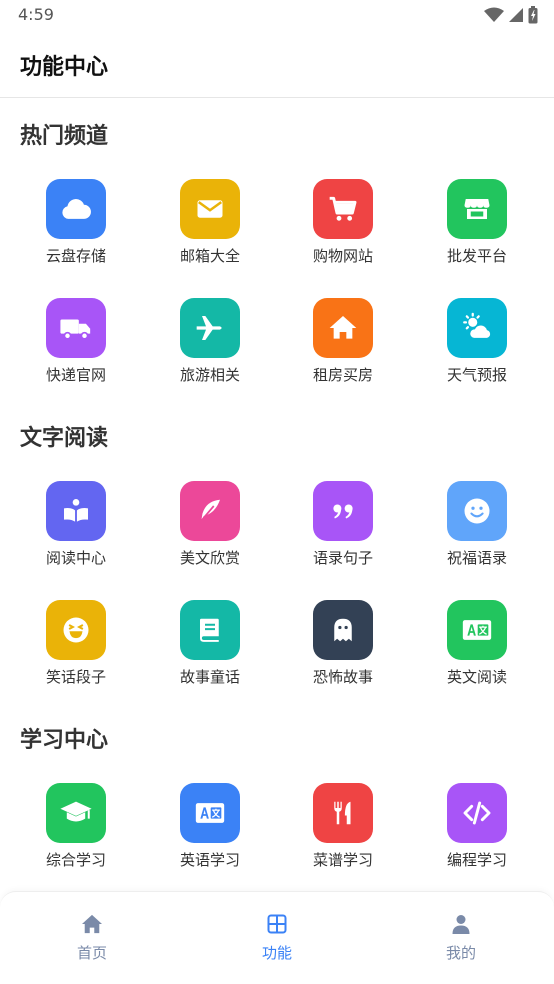 This screenshot has height=984, width=554. I want to click on tile-label: 祝福语录, so click(476, 558).